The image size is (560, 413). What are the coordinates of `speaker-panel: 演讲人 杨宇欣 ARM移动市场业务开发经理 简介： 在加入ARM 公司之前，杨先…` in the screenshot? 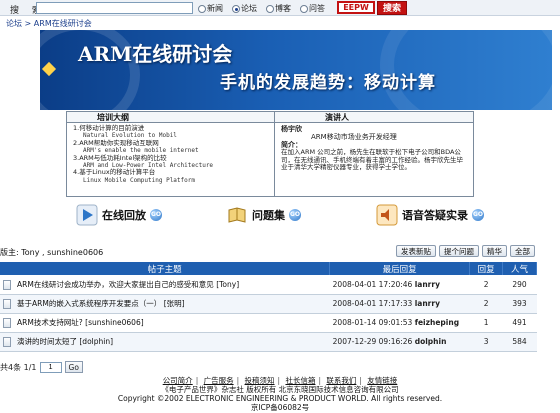 It's located at (374, 154).